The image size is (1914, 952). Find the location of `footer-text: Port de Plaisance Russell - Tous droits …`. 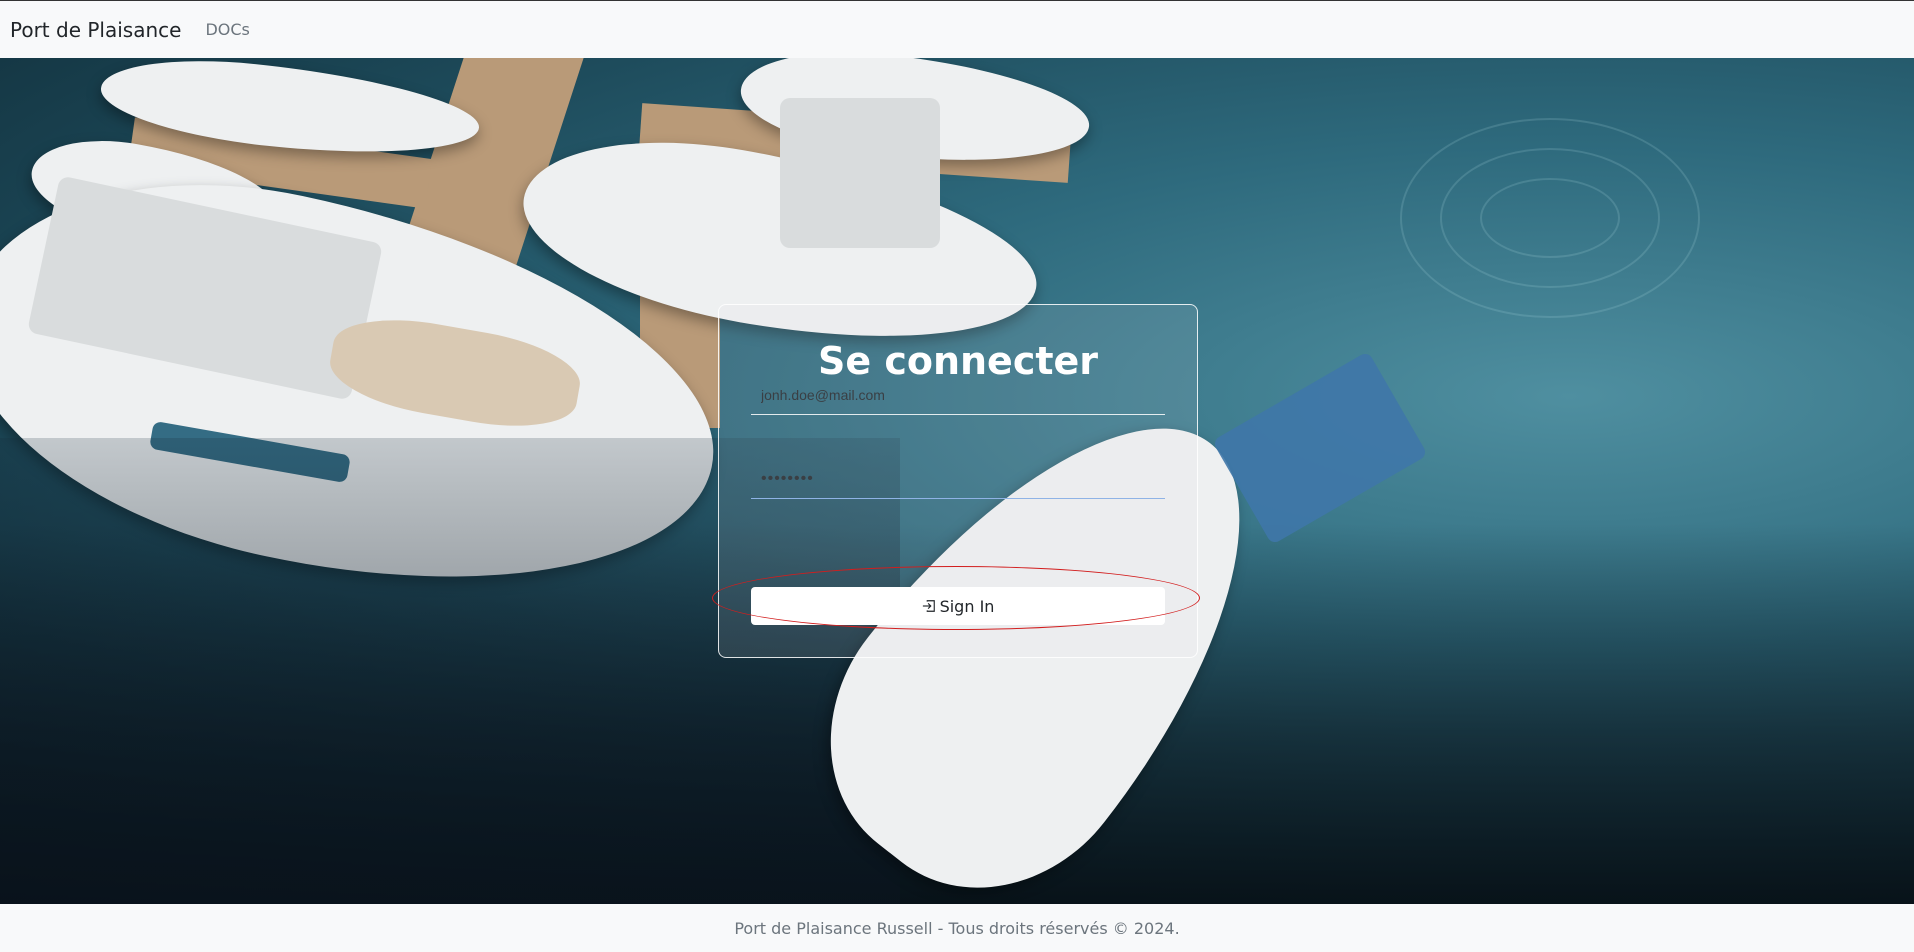

footer-text: Port de Plaisance Russell - Tous droits … is located at coordinates (957, 928).